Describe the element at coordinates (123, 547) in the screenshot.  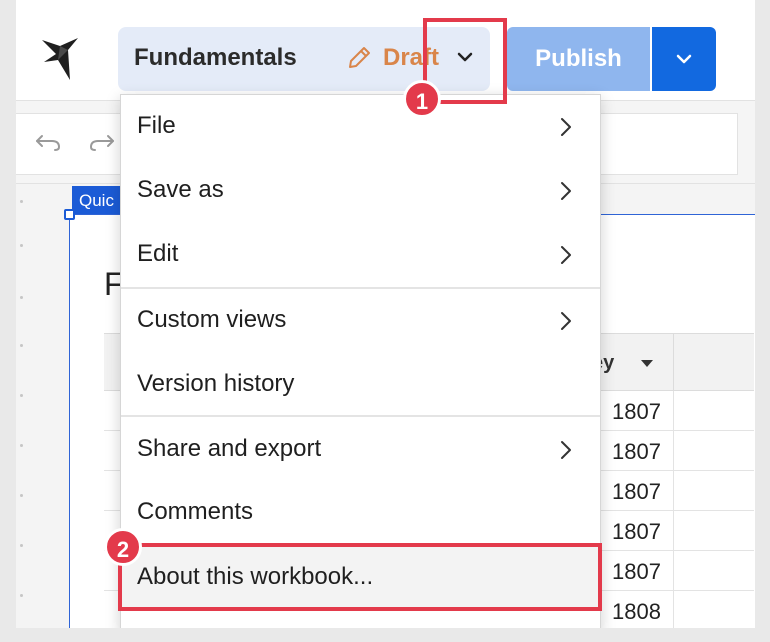
I see `step-badge-2: 2` at that location.